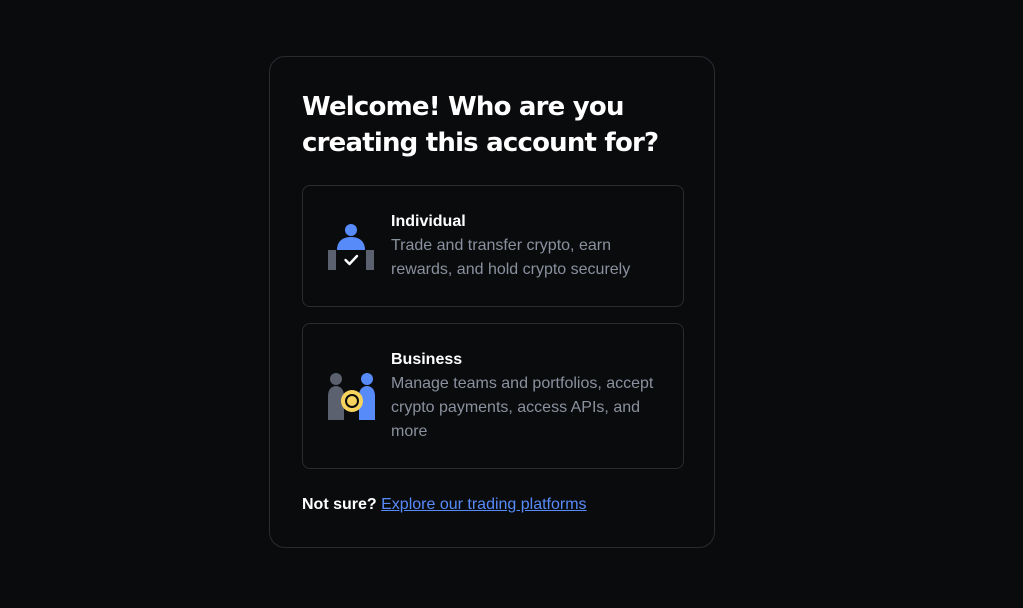  Describe the element at coordinates (351, 396) in the screenshot. I see `business-team-icon` at that location.